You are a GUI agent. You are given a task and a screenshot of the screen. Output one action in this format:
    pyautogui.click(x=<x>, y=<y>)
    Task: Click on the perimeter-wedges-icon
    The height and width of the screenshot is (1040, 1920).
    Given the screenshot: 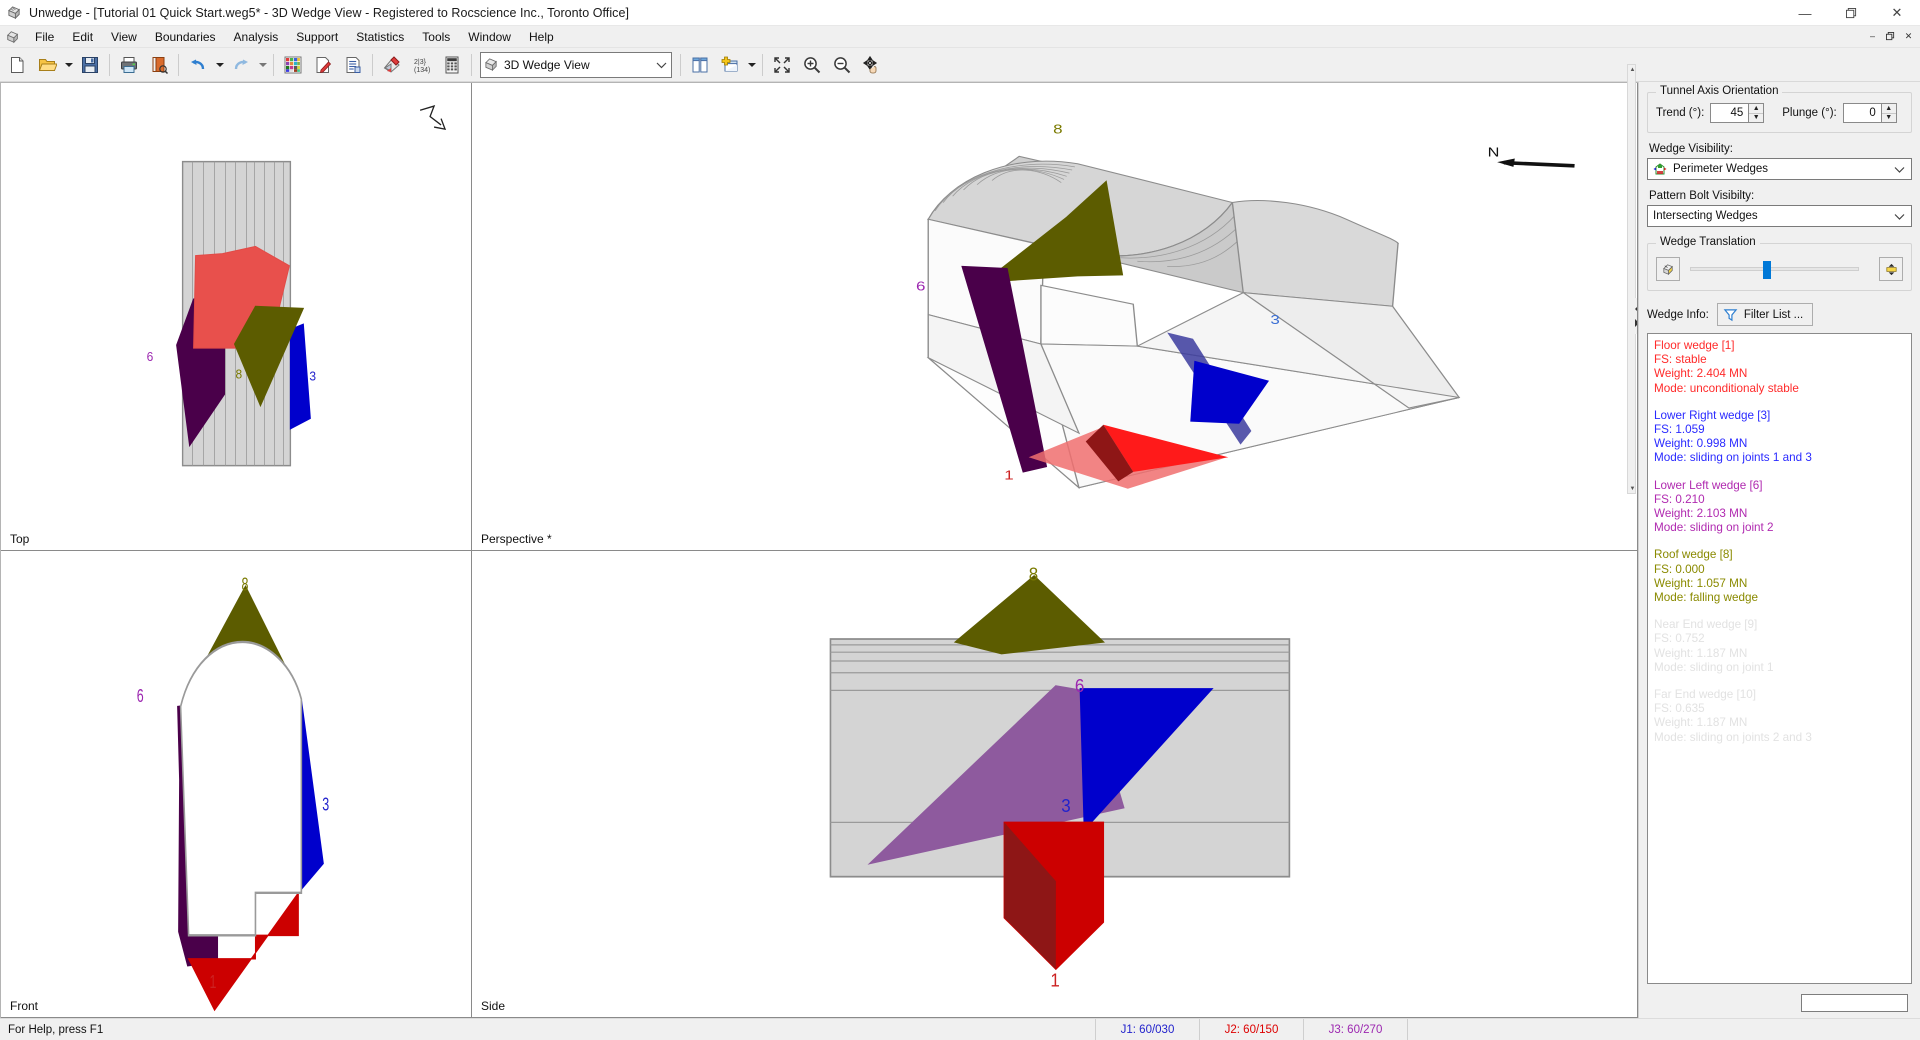 What is the action you would take?
    pyautogui.click(x=1660, y=169)
    